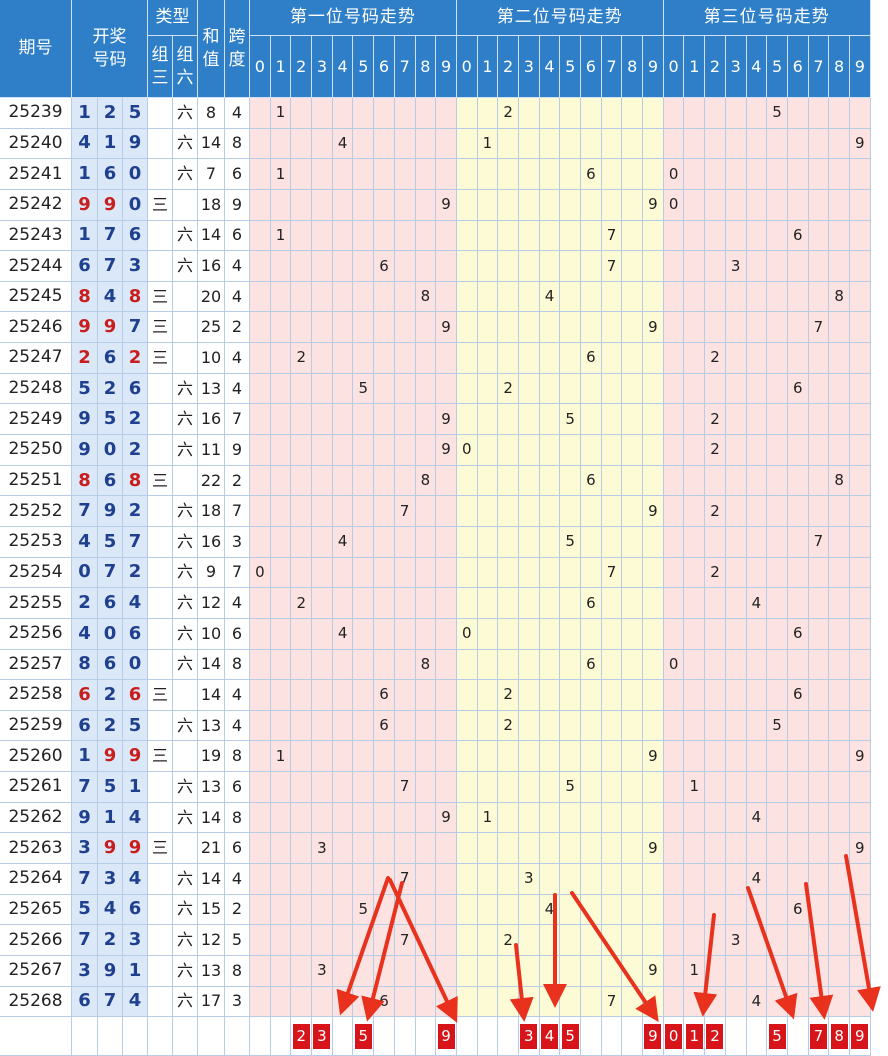  I want to click on trend-hit: 7, so click(405, 787).